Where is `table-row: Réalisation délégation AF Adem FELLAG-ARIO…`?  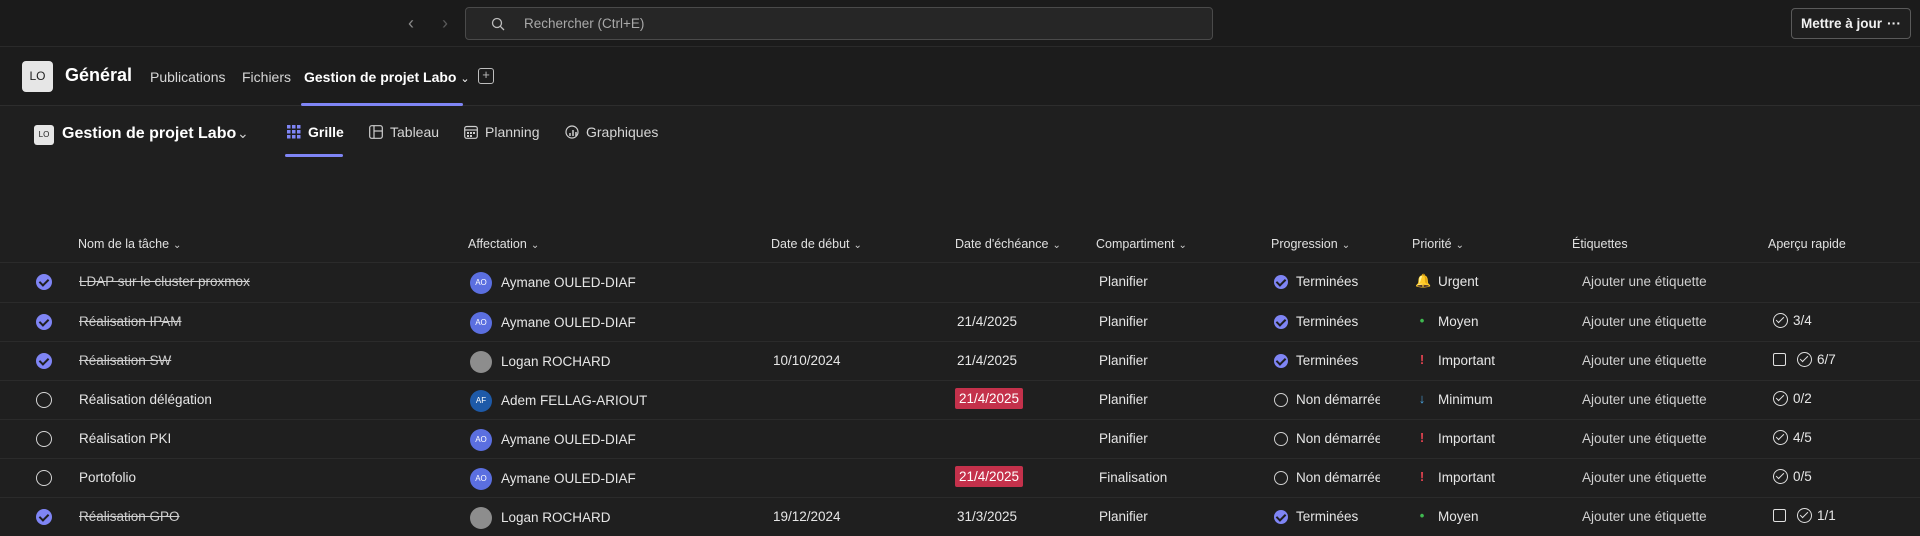
table-row: Réalisation délégation AF Adem FELLAG-ARIO… is located at coordinates (960, 399).